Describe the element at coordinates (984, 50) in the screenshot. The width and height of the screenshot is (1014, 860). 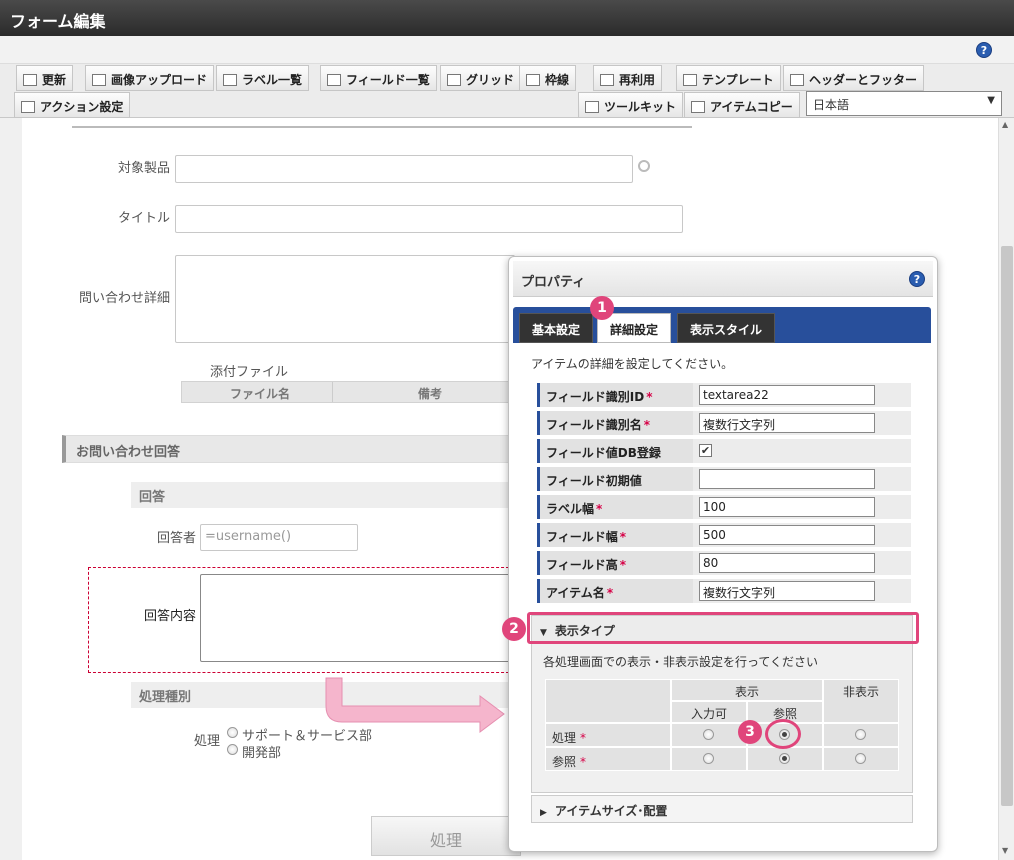
I see `help-icon: ?` at that location.